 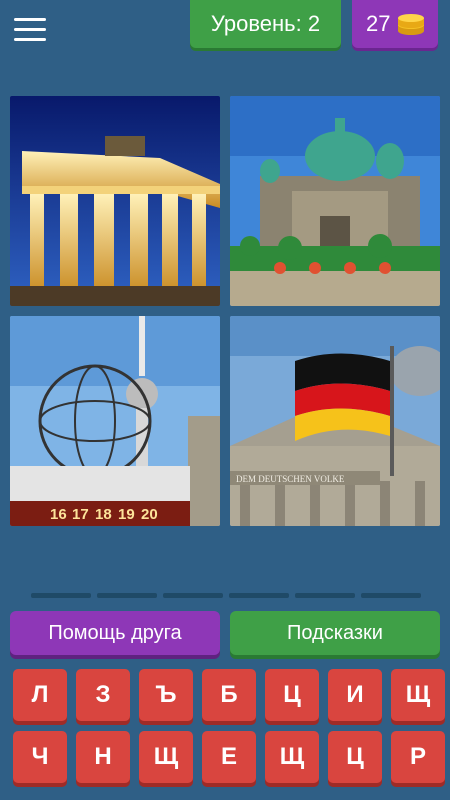 I want to click on letter-key: Ъ, so click(x=166, y=695).